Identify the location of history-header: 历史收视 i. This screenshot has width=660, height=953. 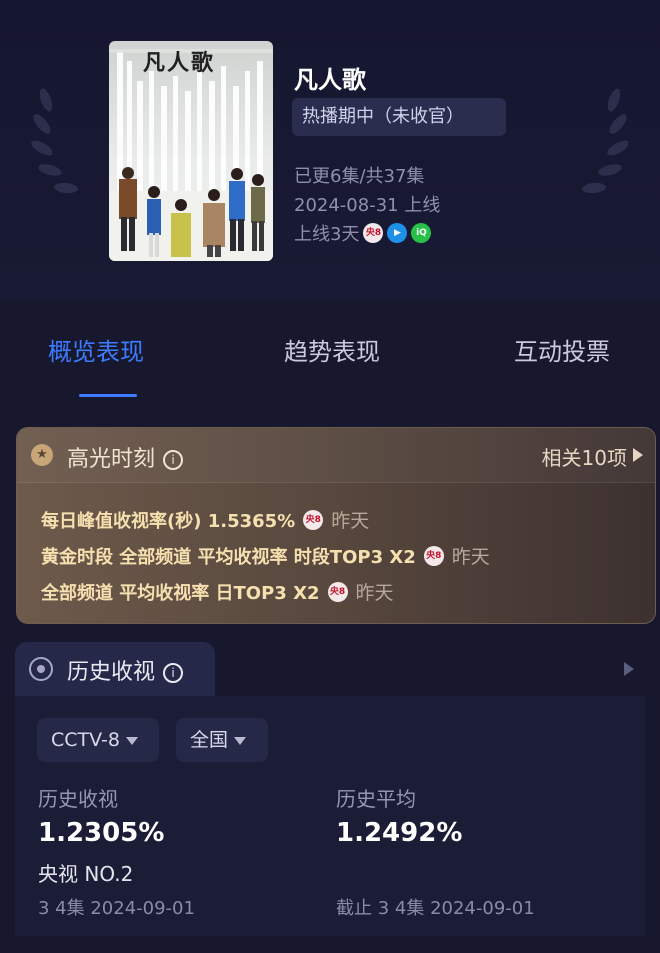
(115, 669).